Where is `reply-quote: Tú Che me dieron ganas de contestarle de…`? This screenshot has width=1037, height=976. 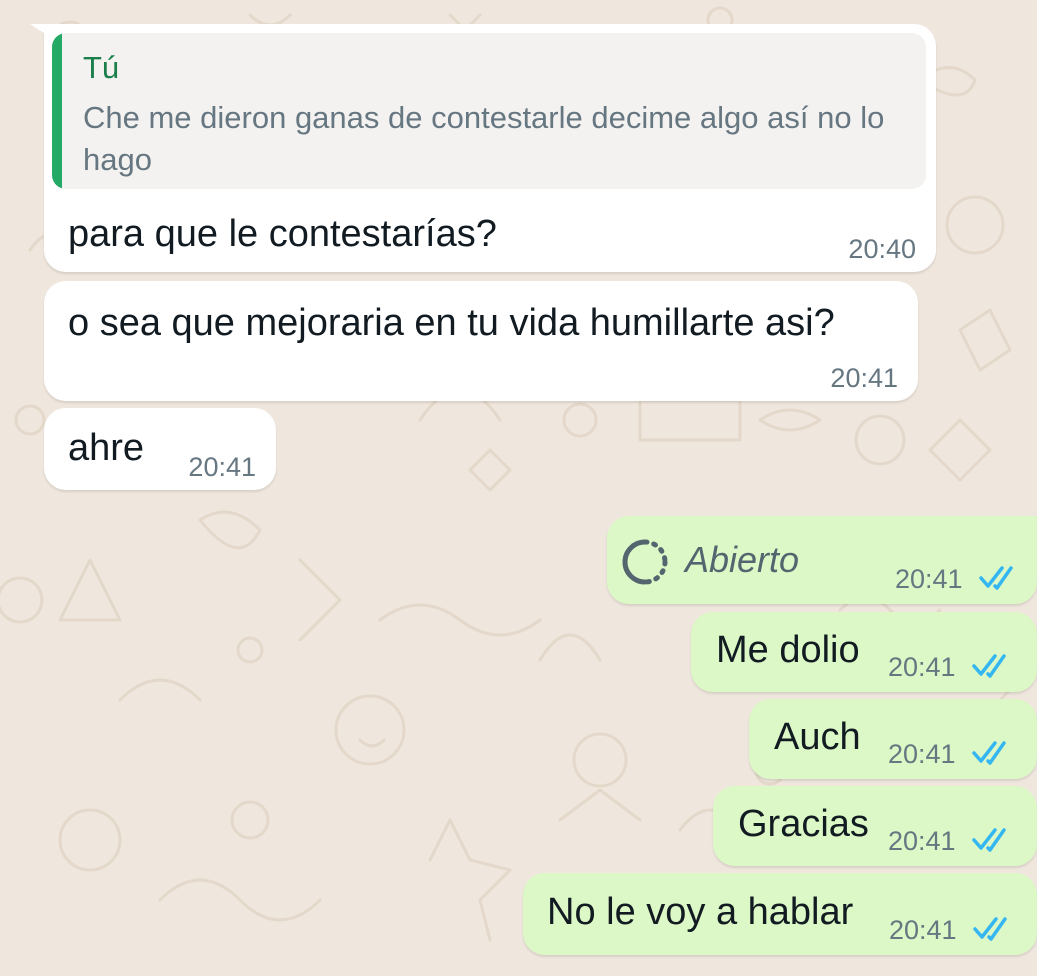 reply-quote: Tú Che me dieron ganas de contestarle de… is located at coordinates (489, 111).